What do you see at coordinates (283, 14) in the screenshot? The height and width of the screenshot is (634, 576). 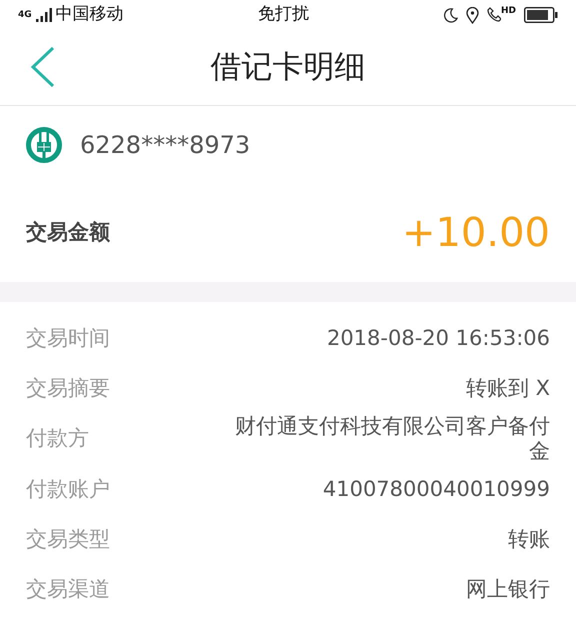 I see `status-mode: 免打扰` at bounding box center [283, 14].